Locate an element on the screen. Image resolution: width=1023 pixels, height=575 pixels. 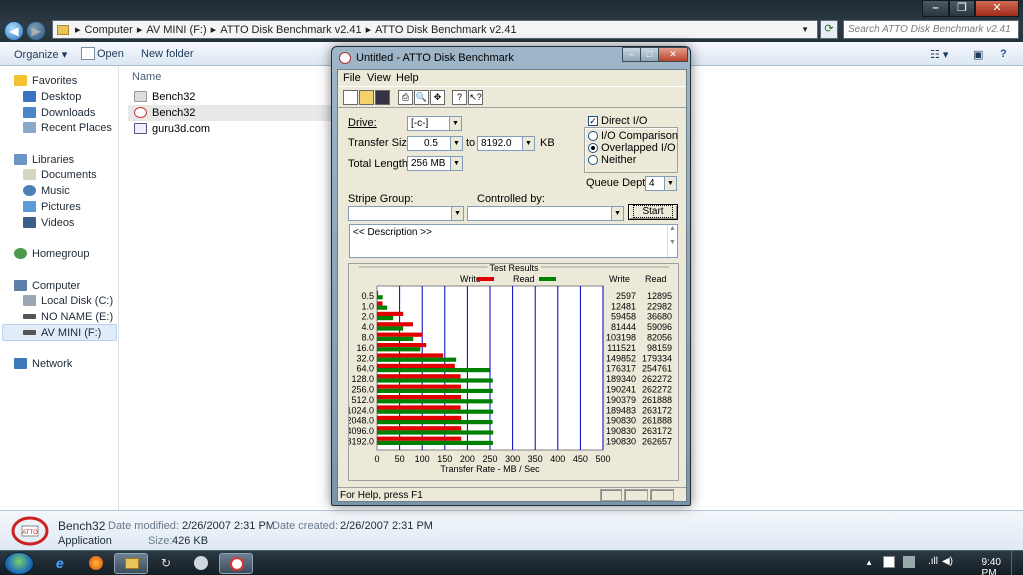
nav-homegroup: Homegroup is located at coordinates (51, 254).